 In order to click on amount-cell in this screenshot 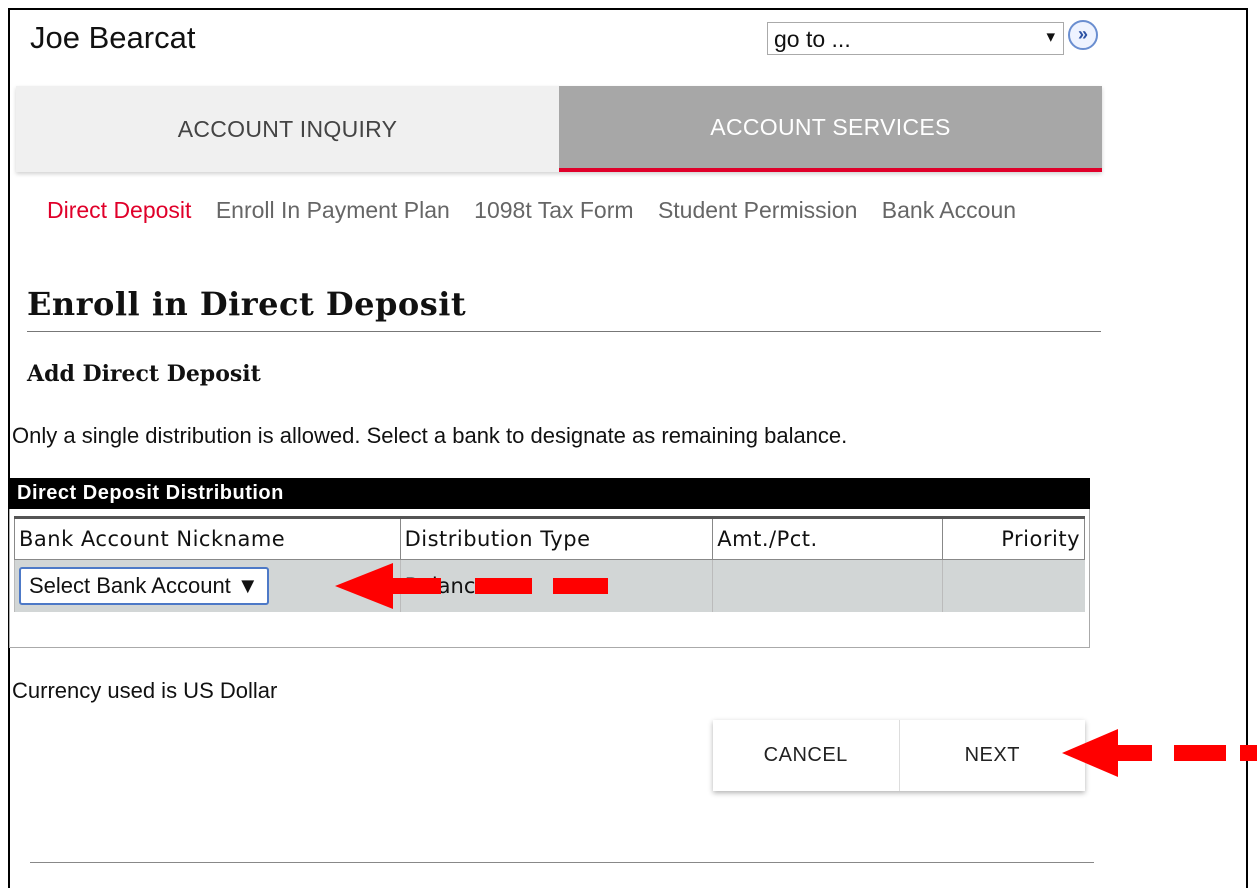, I will do `click(827, 585)`.